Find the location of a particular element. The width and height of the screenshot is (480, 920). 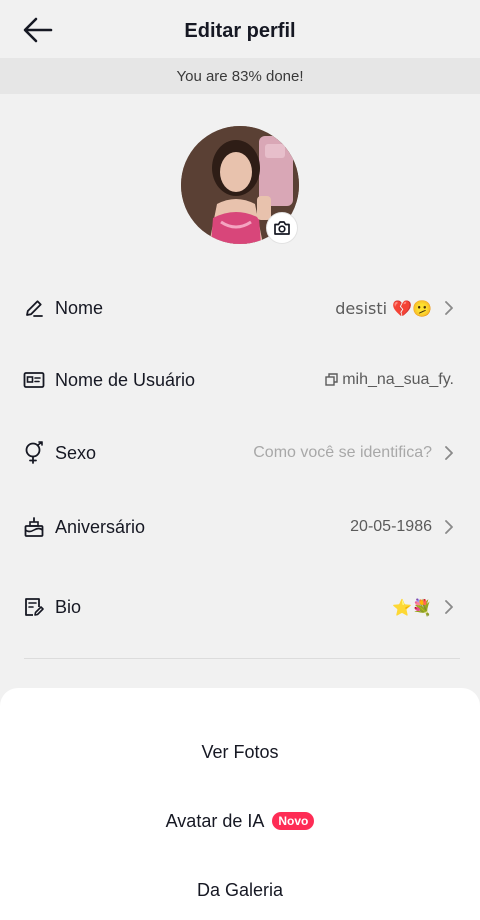

view-photos-option: Ver Fotos is located at coordinates (240, 752).